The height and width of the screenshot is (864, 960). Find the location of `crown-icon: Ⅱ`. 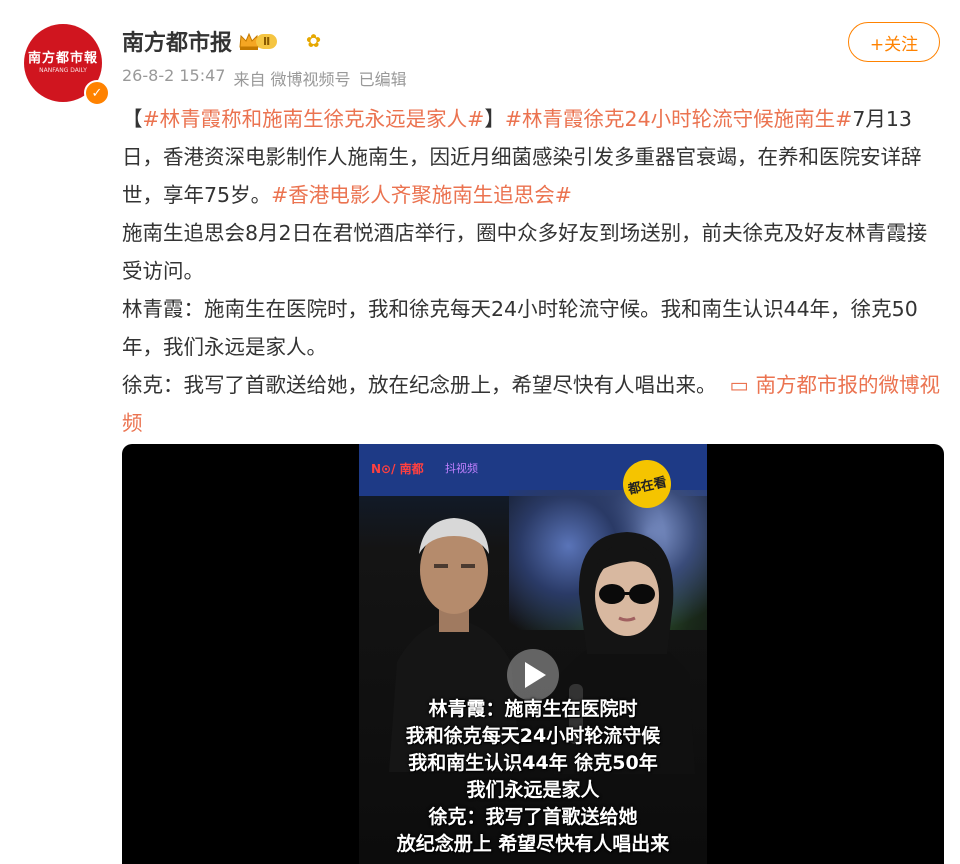

crown-icon: Ⅱ is located at coordinates (263, 41).